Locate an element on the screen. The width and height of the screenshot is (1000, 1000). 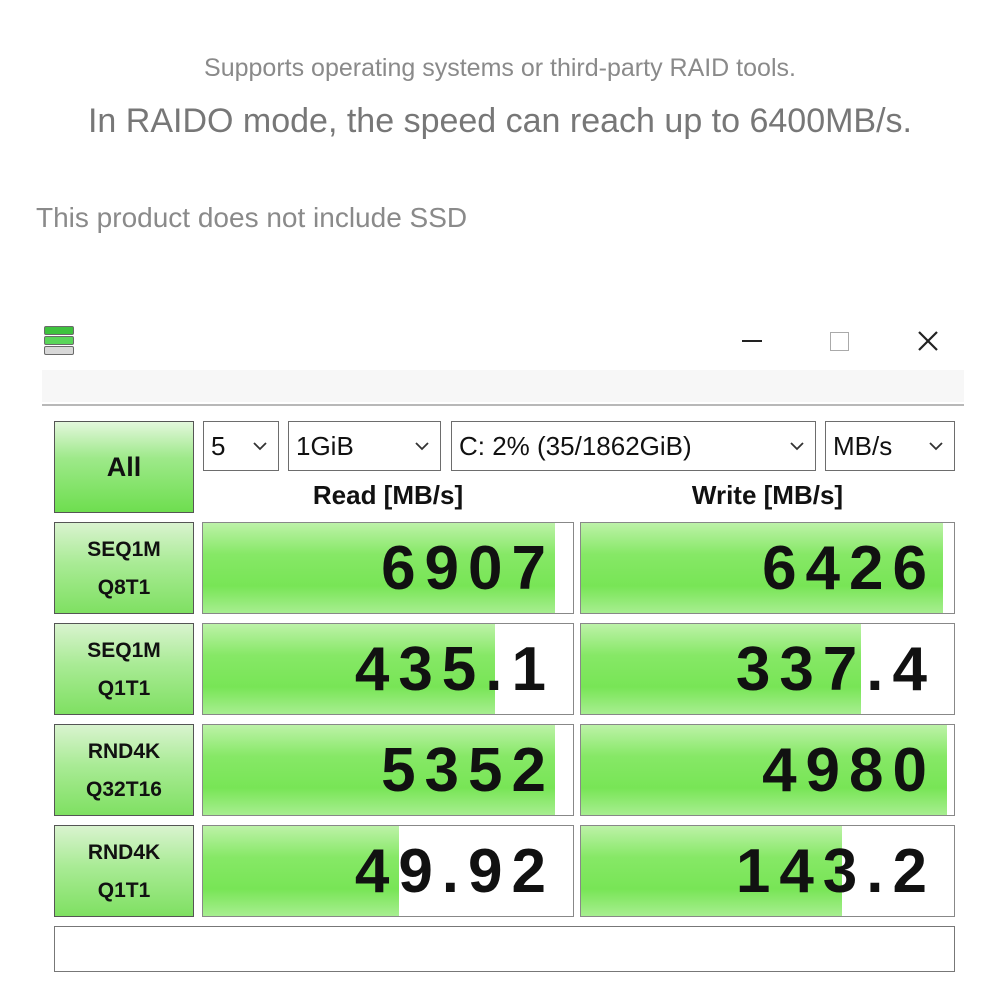
test-size-select: 1GiB is located at coordinates (364, 446).